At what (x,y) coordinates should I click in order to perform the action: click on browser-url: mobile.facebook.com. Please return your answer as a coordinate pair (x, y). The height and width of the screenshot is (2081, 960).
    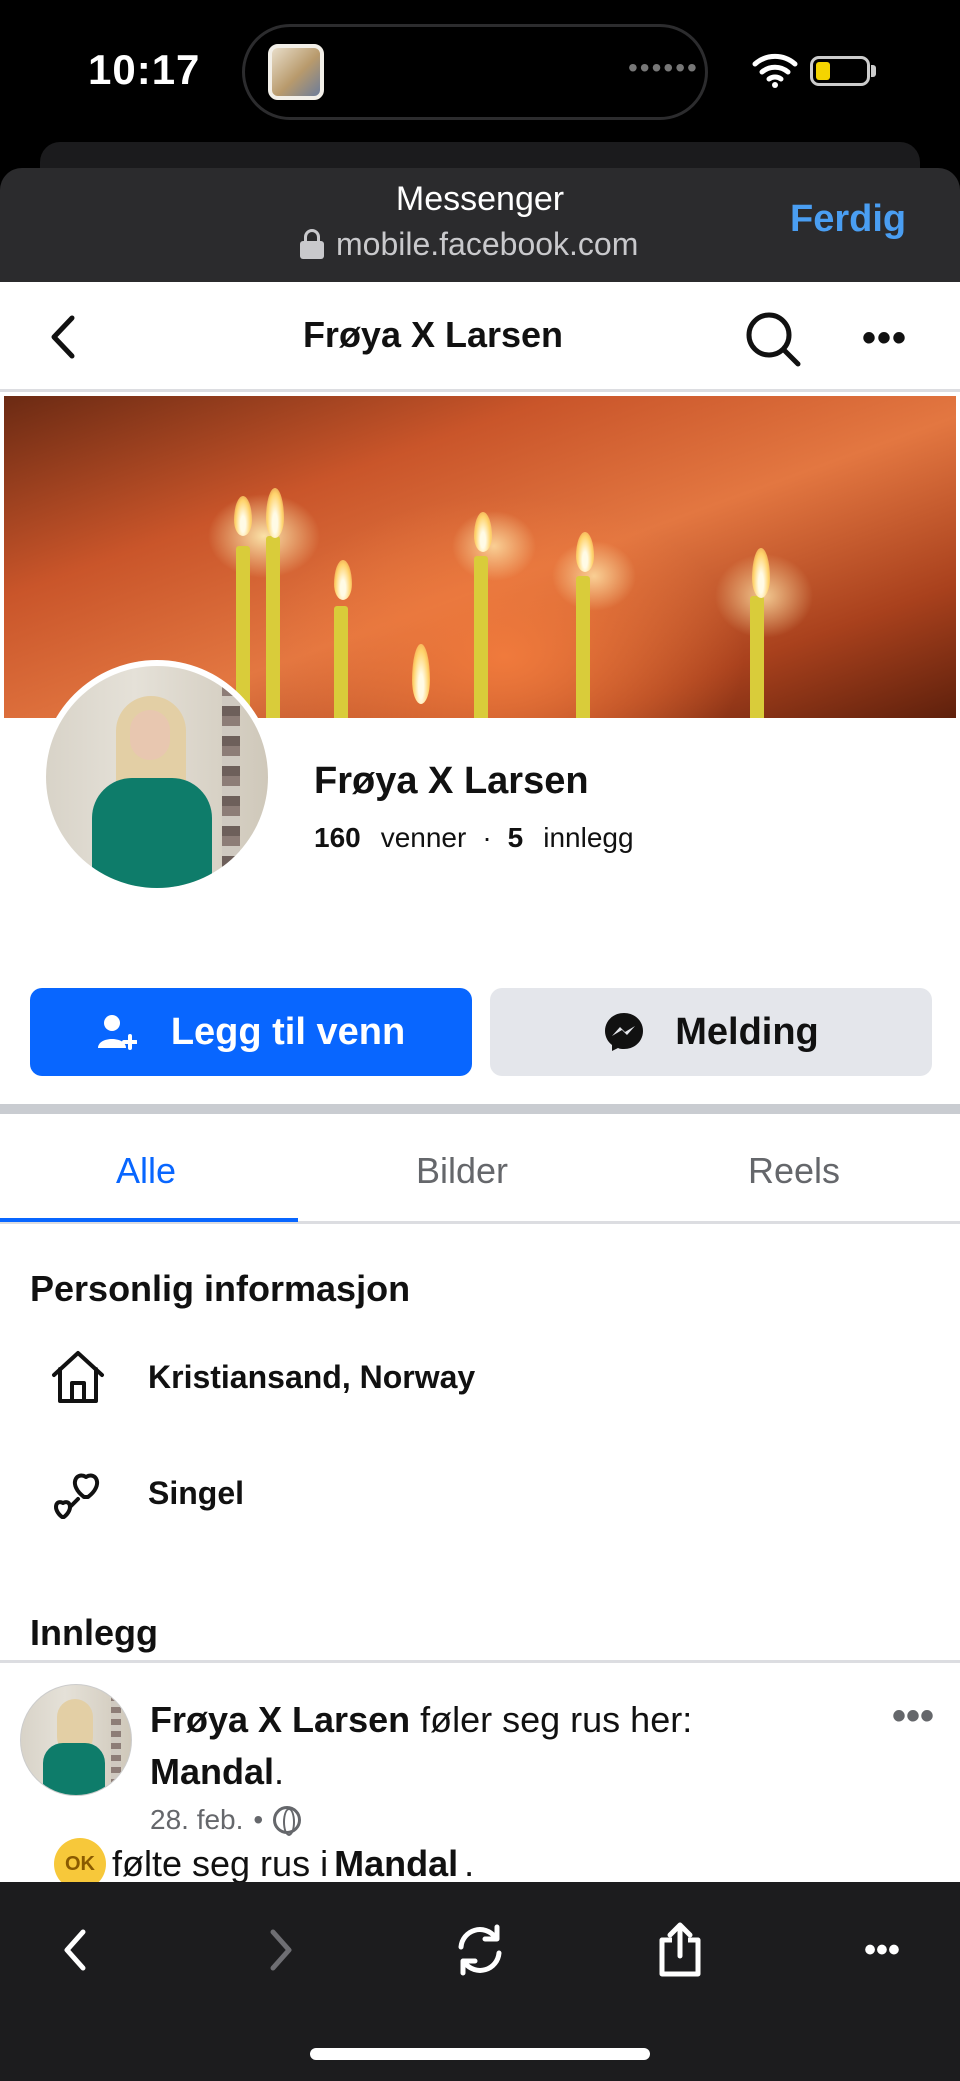
    Looking at the image, I should click on (490, 244).